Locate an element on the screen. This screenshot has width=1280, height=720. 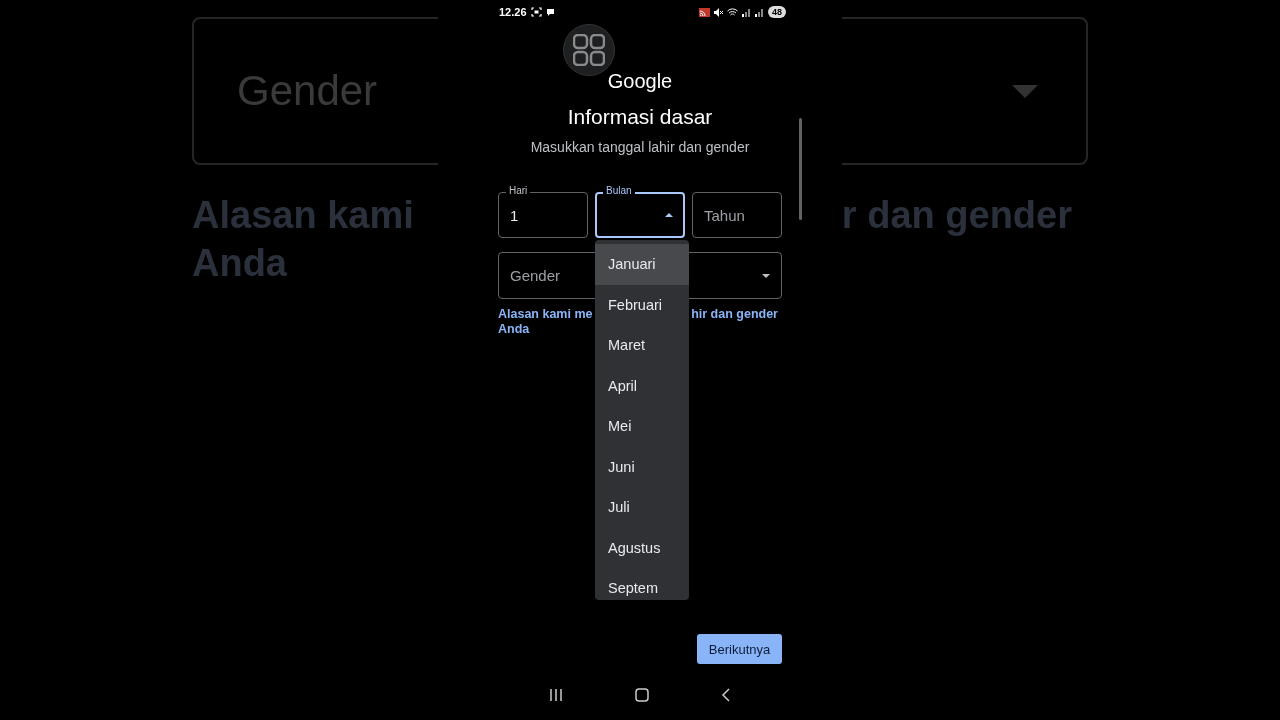
mute-icon is located at coordinates (718, 12).